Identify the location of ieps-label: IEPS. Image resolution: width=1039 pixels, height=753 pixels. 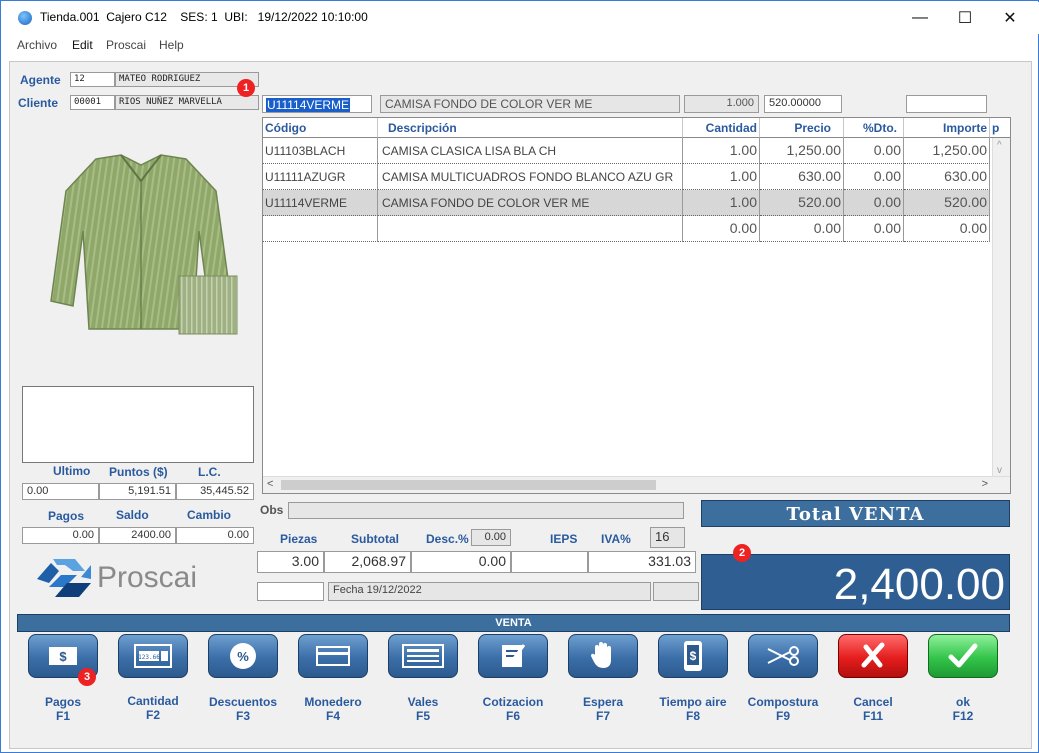
(564, 539).